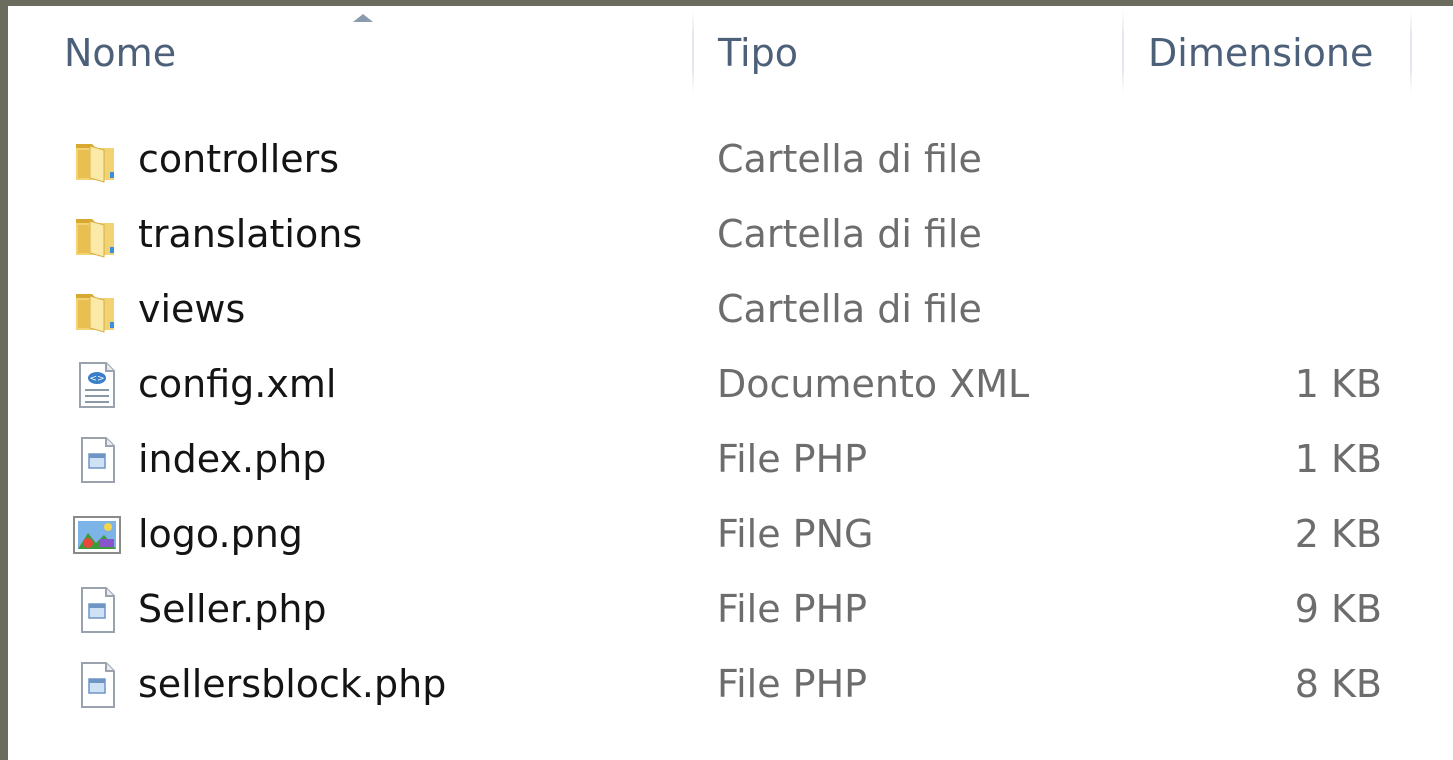 This screenshot has width=1453, height=760. I want to click on column-header-size: Dimensione, so click(1267, 53).